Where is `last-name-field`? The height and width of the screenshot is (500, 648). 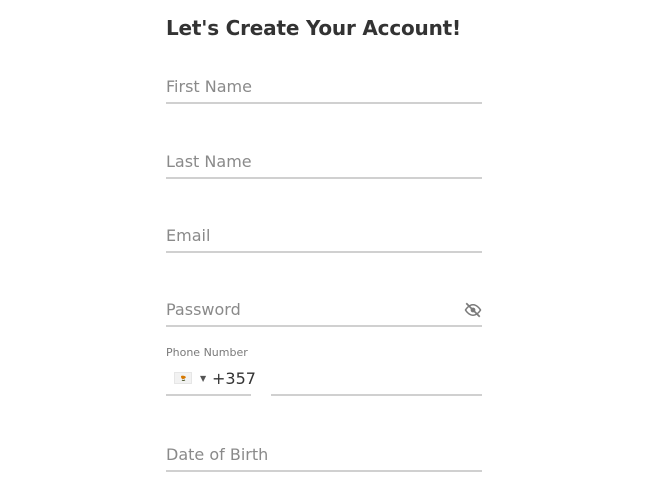 last-name-field is located at coordinates (324, 163).